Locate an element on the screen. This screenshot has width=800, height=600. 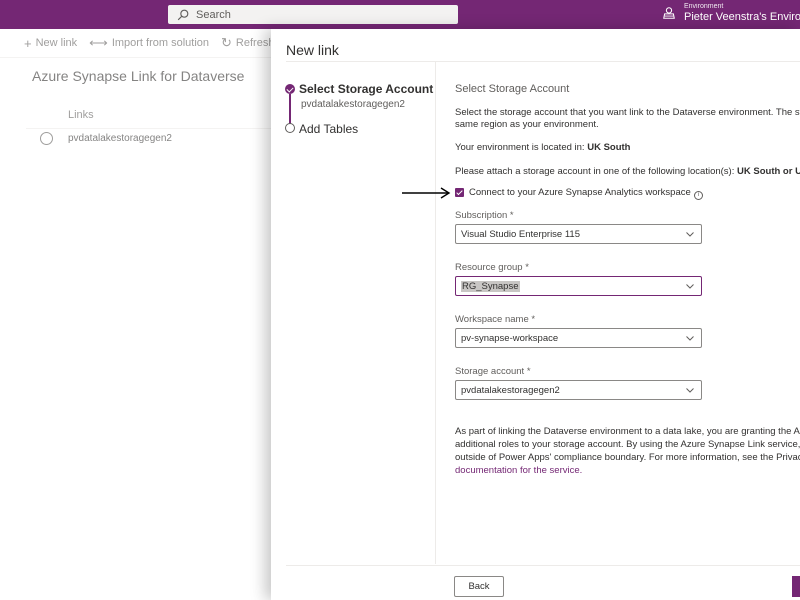
storage-account-label: Storage account * is located at coordinates (493, 371).